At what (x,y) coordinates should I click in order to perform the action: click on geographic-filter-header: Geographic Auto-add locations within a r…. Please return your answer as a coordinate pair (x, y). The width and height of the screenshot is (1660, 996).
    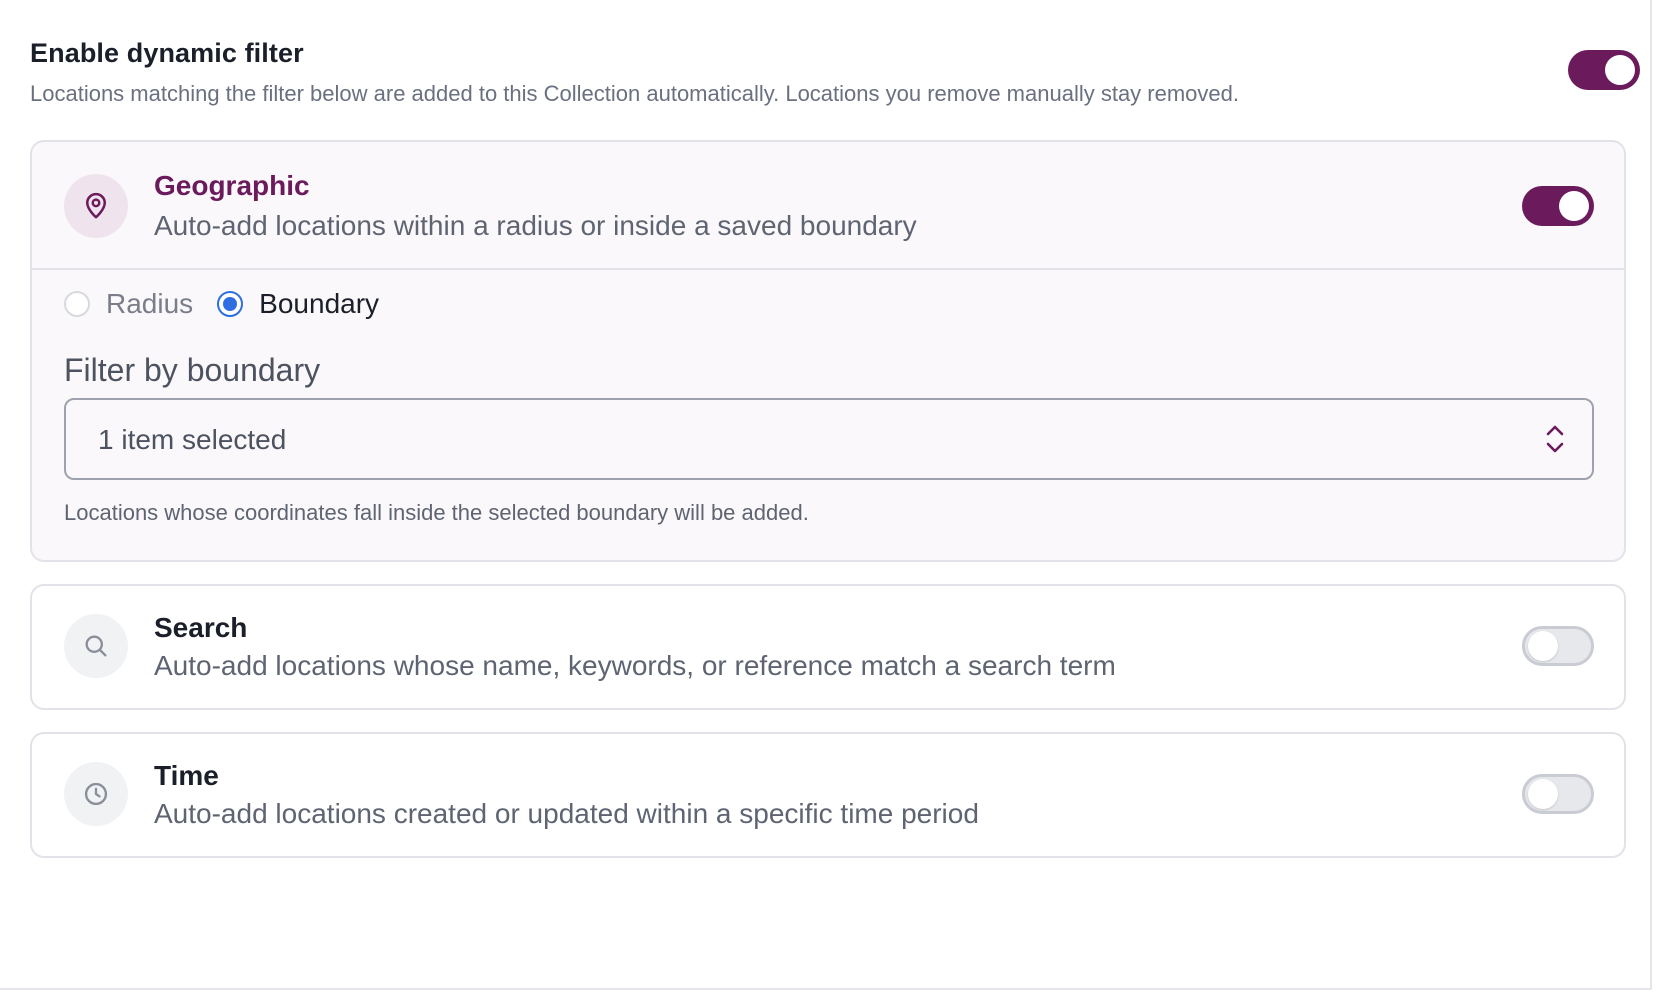
    Looking at the image, I should click on (828, 206).